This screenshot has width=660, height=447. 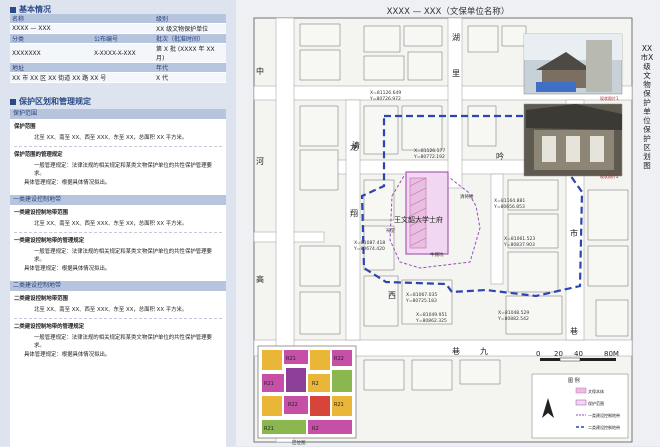 What do you see at coordinates (260, 279) in the screenshot?
I see `svg-text: 高` at bounding box center [260, 279].